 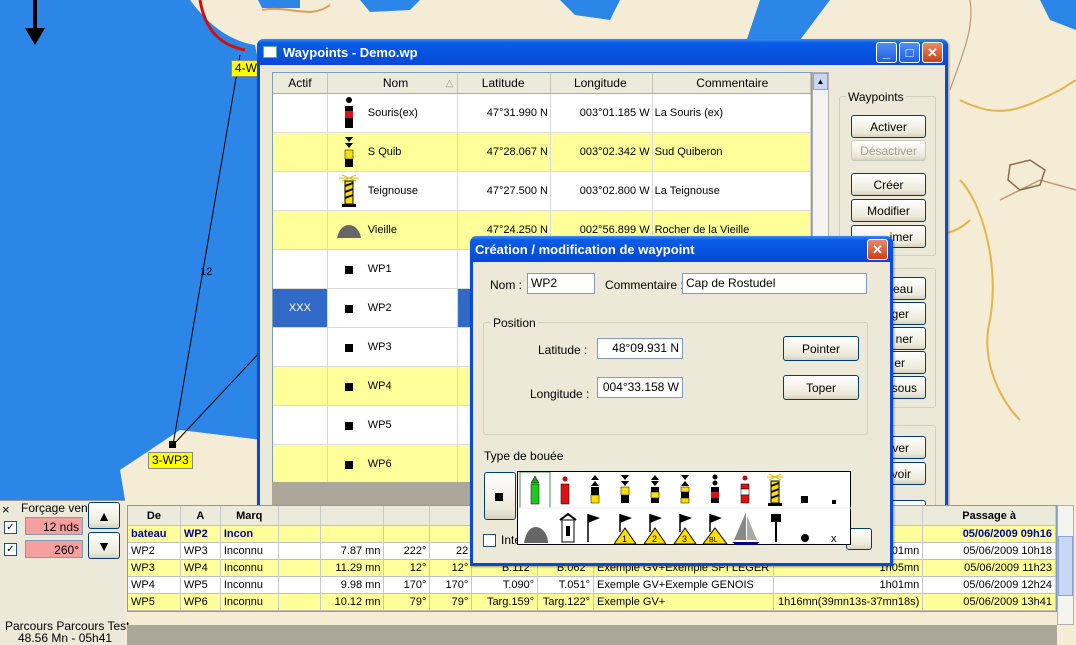 What do you see at coordinates (201, 515) in the screenshot?
I see `legs-header-cell: A` at bounding box center [201, 515].